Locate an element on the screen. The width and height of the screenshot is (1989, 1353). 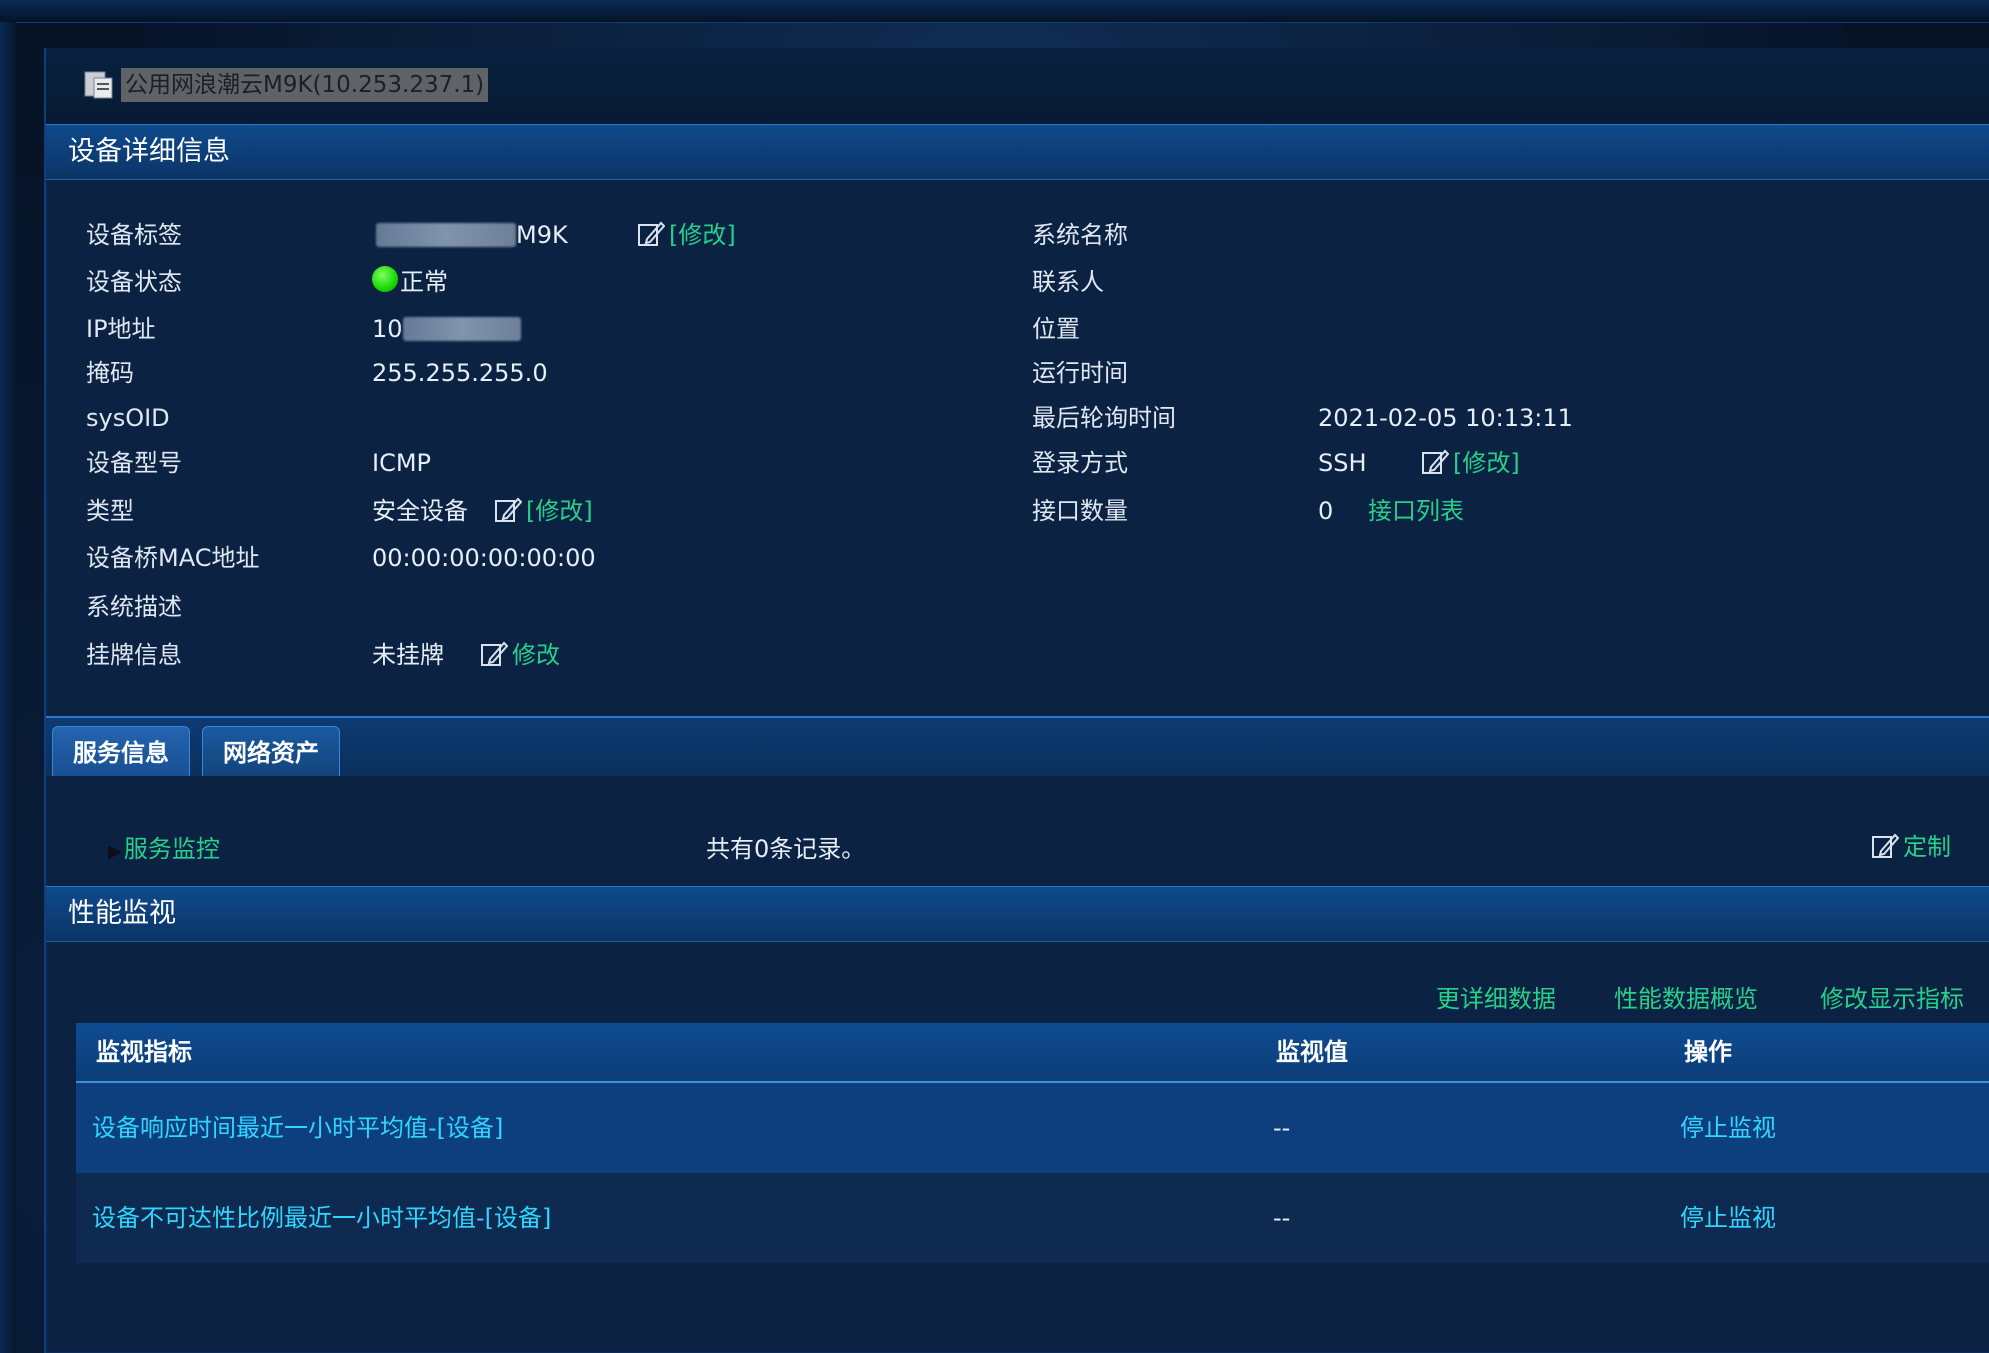
label-device-model: 设备型号 is located at coordinates (134, 463).